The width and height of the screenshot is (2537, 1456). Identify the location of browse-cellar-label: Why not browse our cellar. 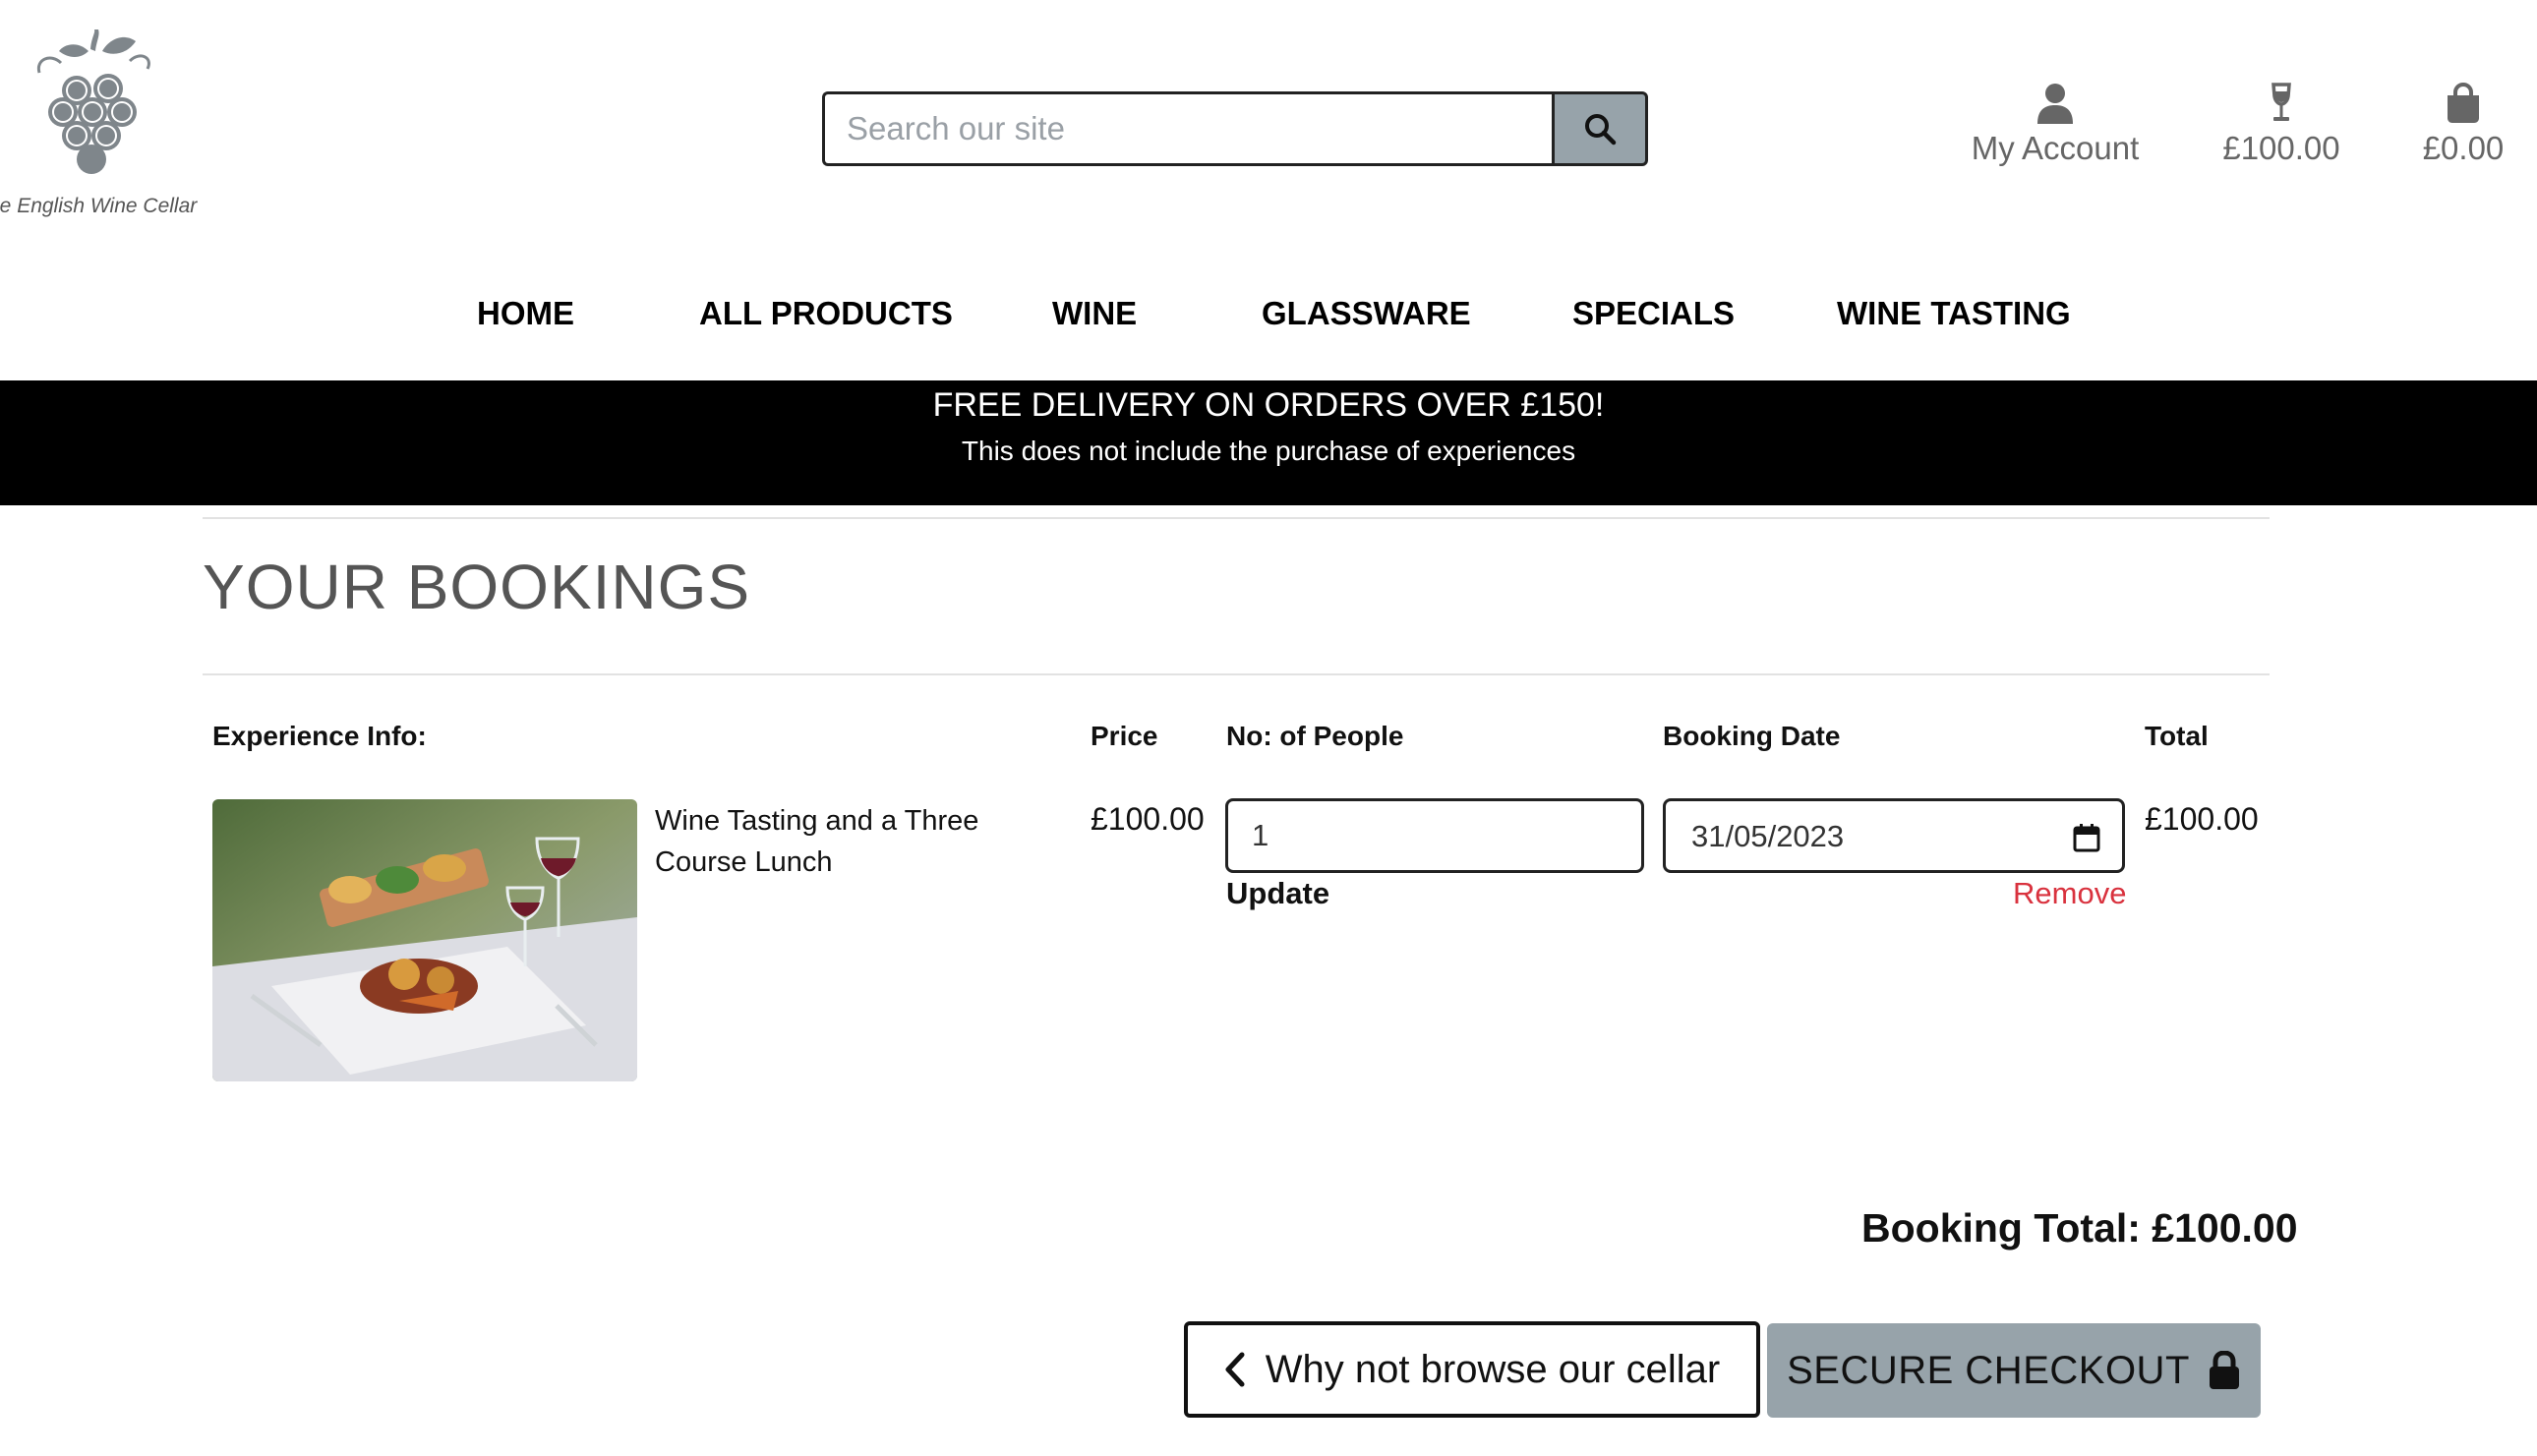
(1493, 1369).